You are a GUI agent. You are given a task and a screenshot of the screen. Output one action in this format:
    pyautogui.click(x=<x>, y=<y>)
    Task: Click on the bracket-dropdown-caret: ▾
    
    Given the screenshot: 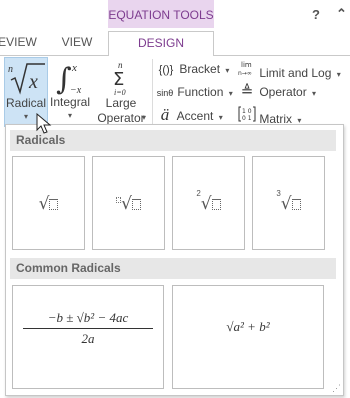 What is the action you would take?
    pyautogui.click(x=227, y=70)
    